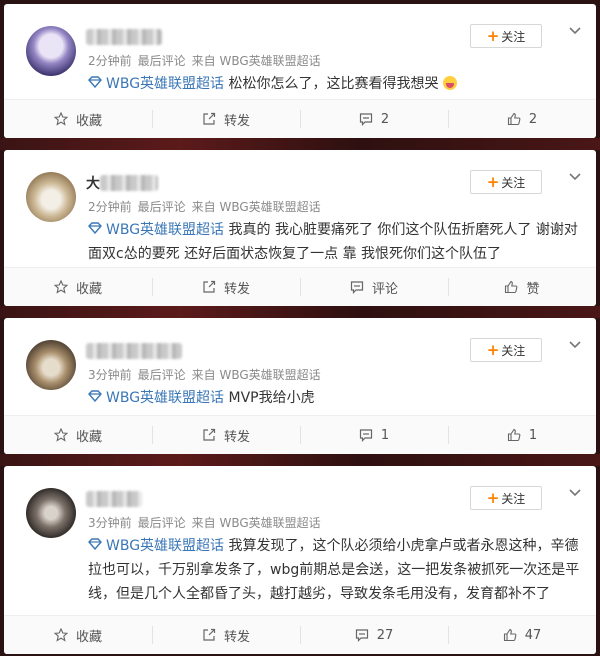  Describe the element at coordinates (522, 435) in the screenshot. I see `like-button: 1` at that location.